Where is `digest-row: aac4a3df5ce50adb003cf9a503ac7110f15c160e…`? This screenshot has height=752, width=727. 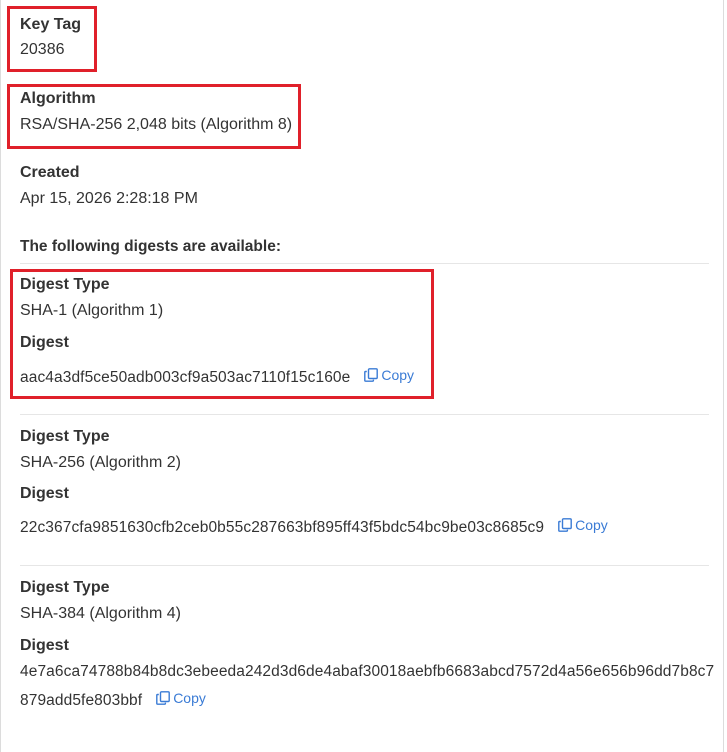
digest-row: aac4a3df5ce50adb003cf9a503ac7110f15c160e… is located at coordinates (217, 376).